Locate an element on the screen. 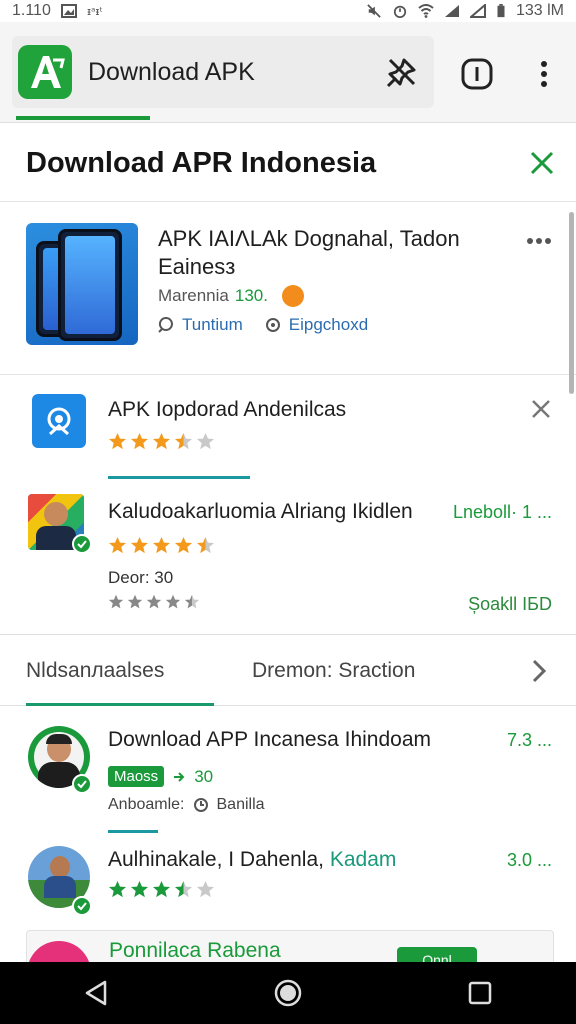 The height and width of the screenshot is (1024, 576). item-title-green: Kadam is located at coordinates (363, 859).